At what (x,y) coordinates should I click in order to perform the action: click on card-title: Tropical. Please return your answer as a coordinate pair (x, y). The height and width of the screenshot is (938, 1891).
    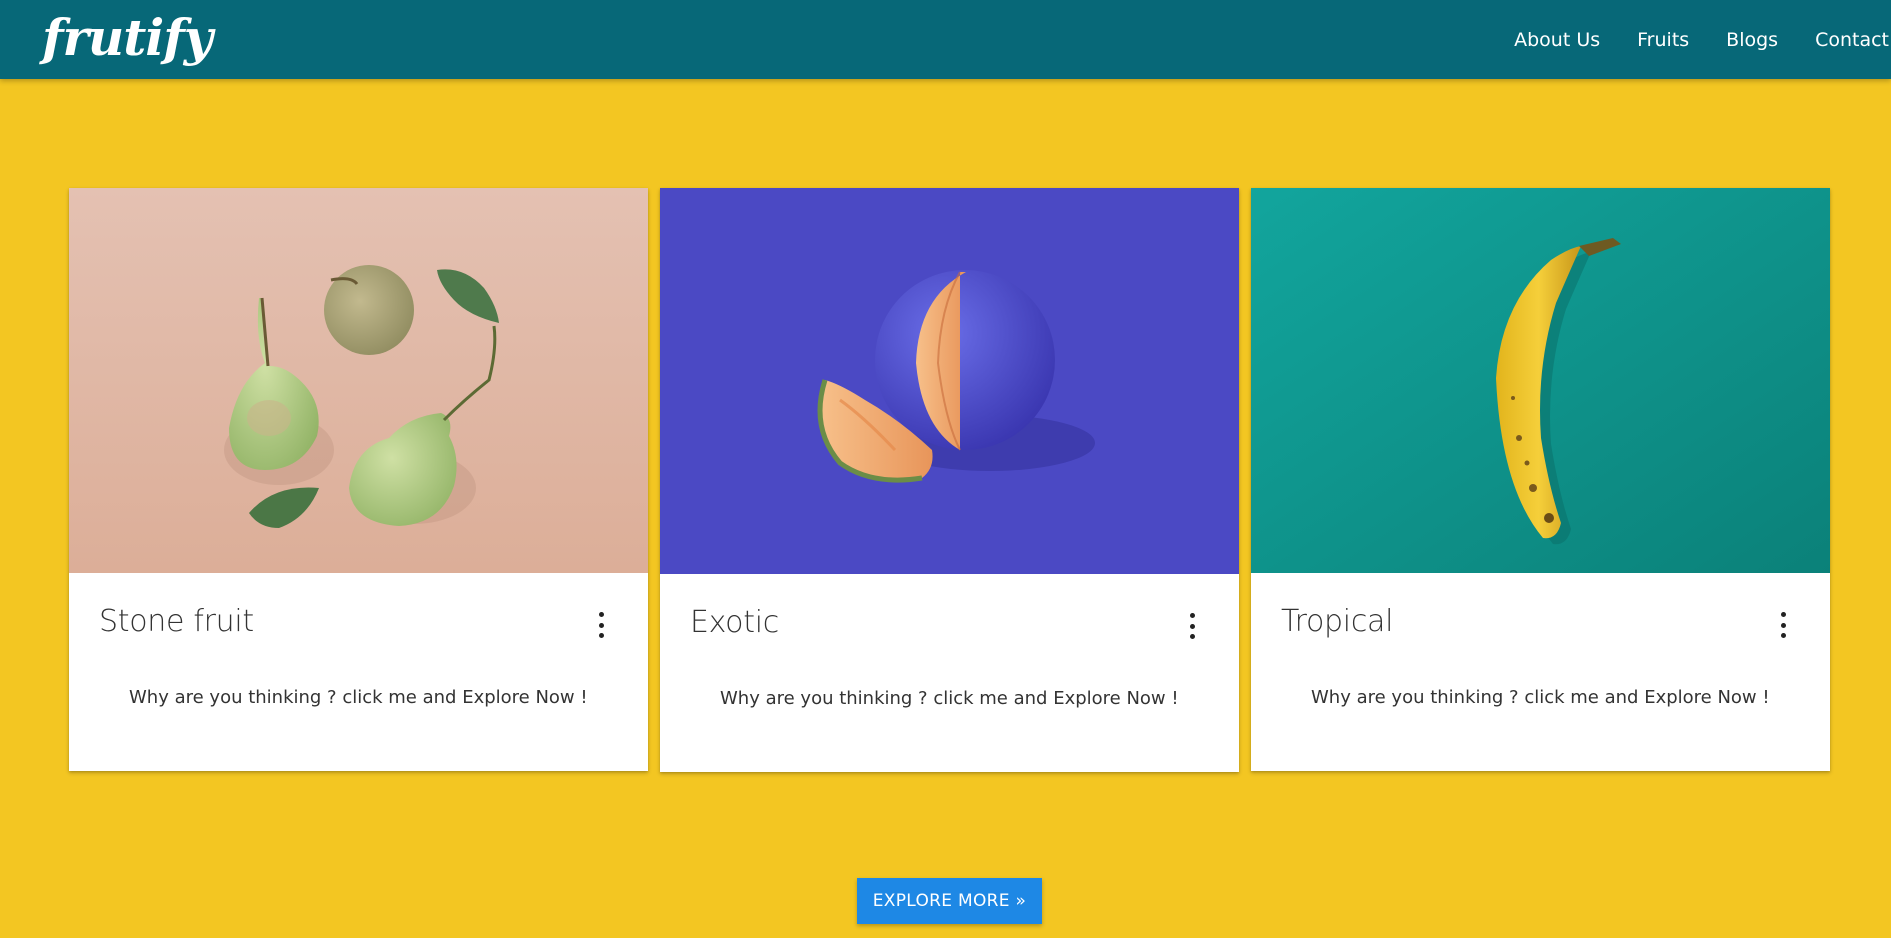
    Looking at the image, I should click on (1337, 621).